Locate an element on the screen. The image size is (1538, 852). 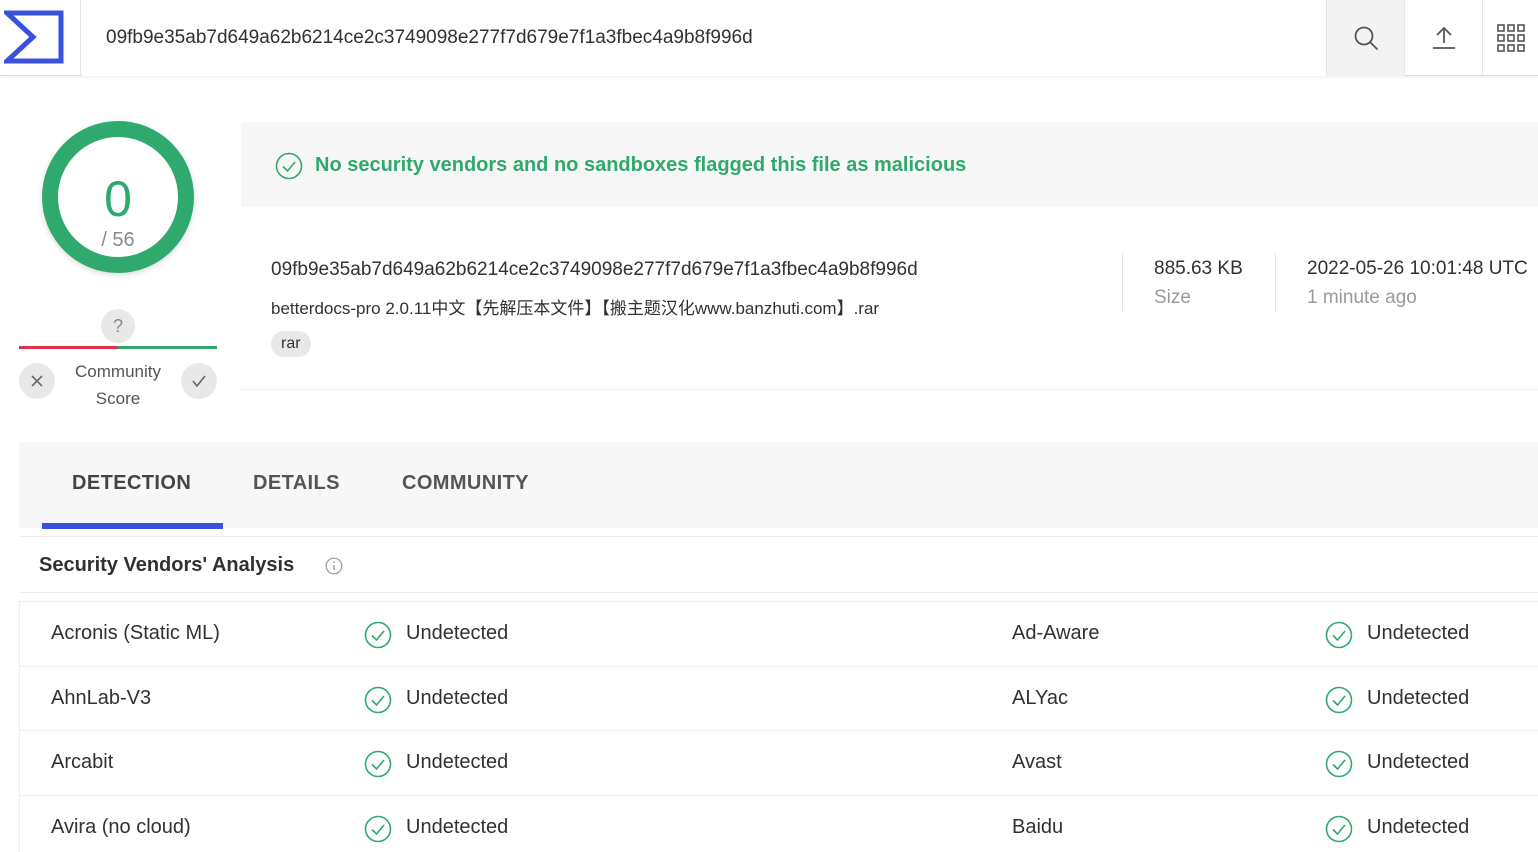
analysis-date-value: 2022-05-26 10:01:48 UTC is located at coordinates (1417, 268).